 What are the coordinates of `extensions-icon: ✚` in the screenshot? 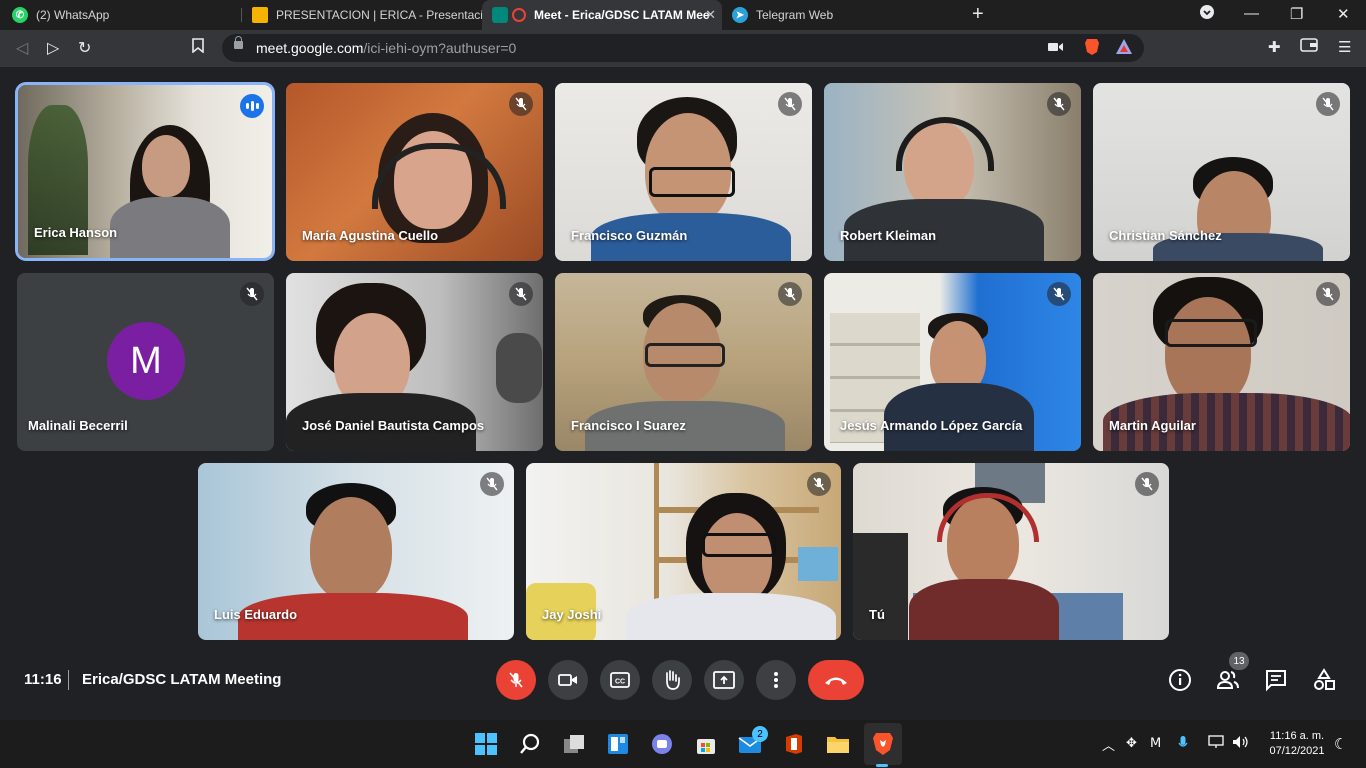 It's located at (1274, 47).